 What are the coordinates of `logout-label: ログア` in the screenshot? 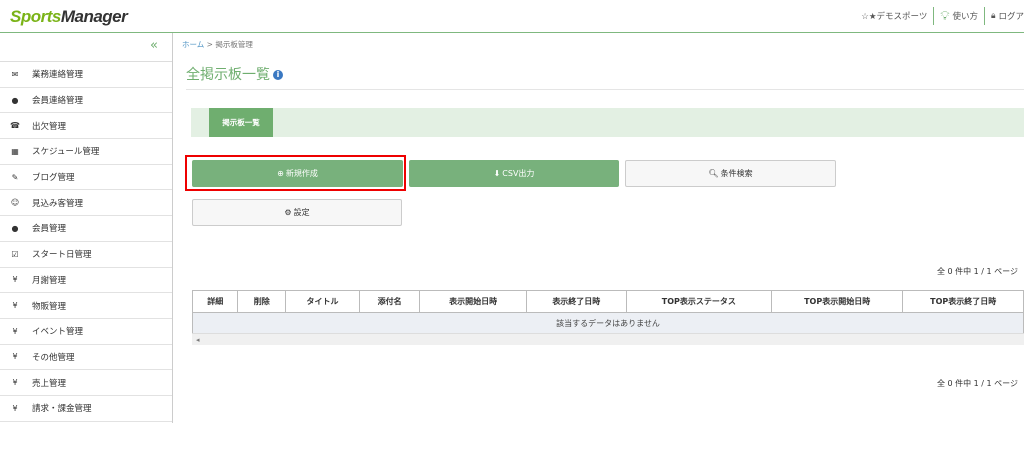 It's located at (1011, 17).